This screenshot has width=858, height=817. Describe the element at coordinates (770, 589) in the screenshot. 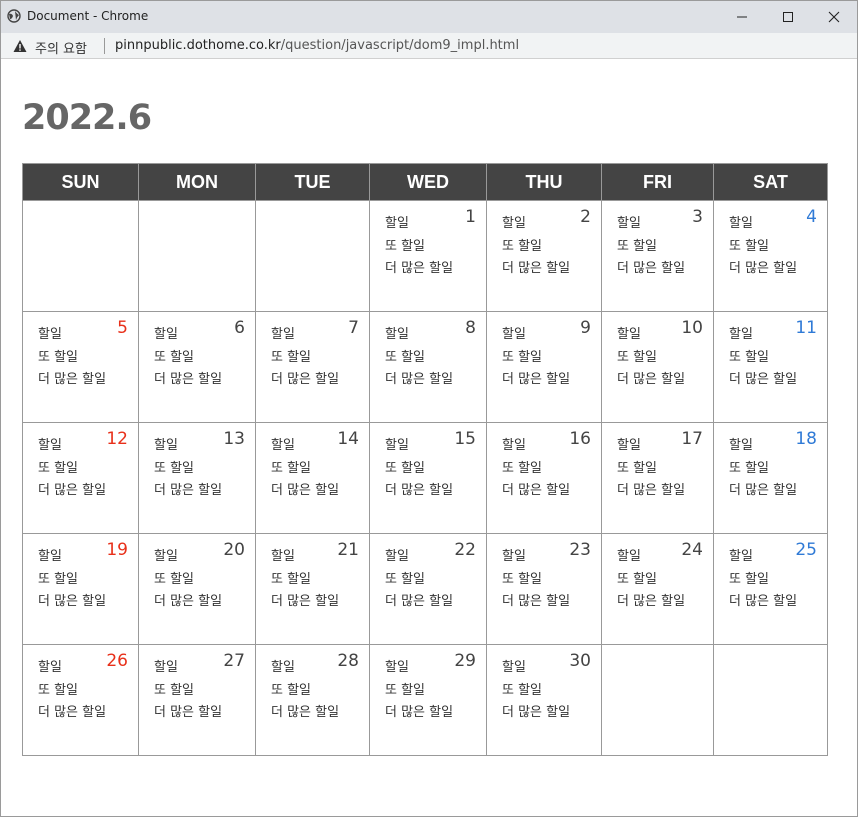

I see `calendar-day-cell: 25 할일 또 할일 더 많은 할일` at that location.